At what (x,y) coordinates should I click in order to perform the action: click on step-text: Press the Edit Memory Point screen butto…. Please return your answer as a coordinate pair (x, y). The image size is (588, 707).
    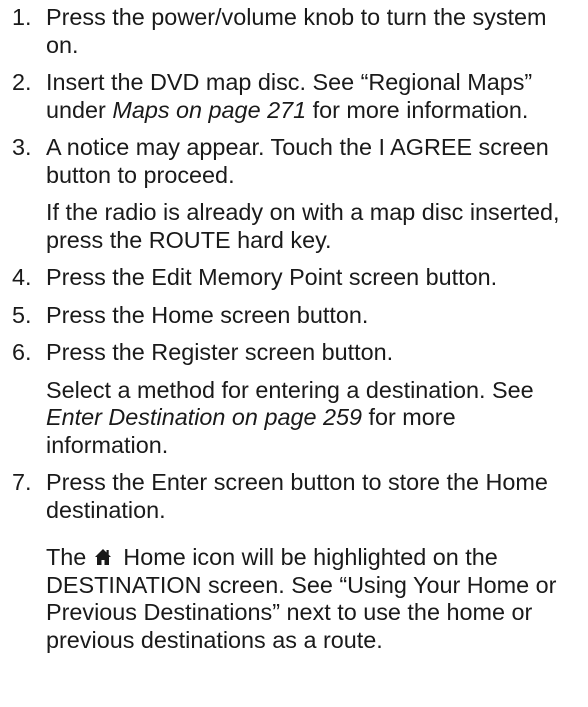
    Looking at the image, I should click on (272, 277).